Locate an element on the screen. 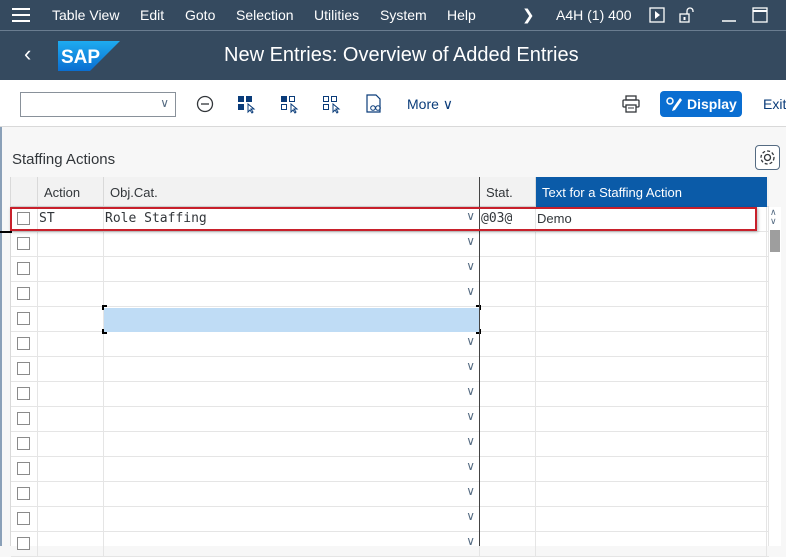  header-stat: Stat. is located at coordinates (508, 192).